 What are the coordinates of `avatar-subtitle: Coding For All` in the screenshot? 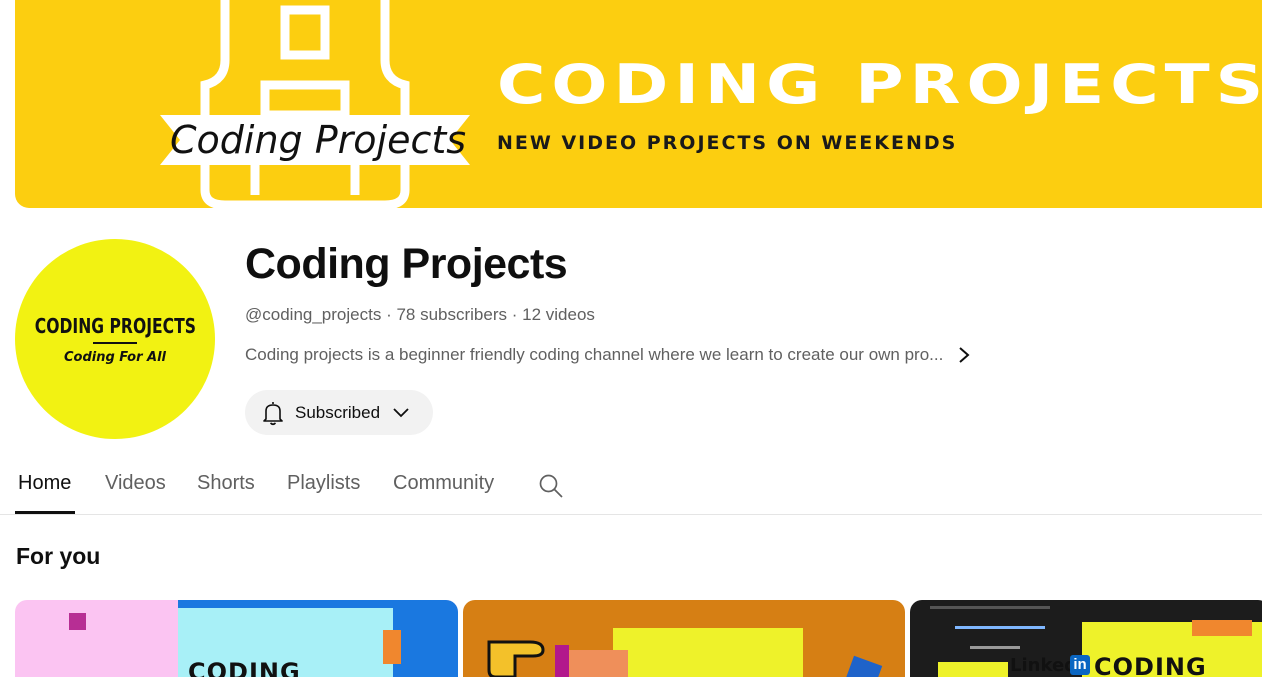 It's located at (115, 357).